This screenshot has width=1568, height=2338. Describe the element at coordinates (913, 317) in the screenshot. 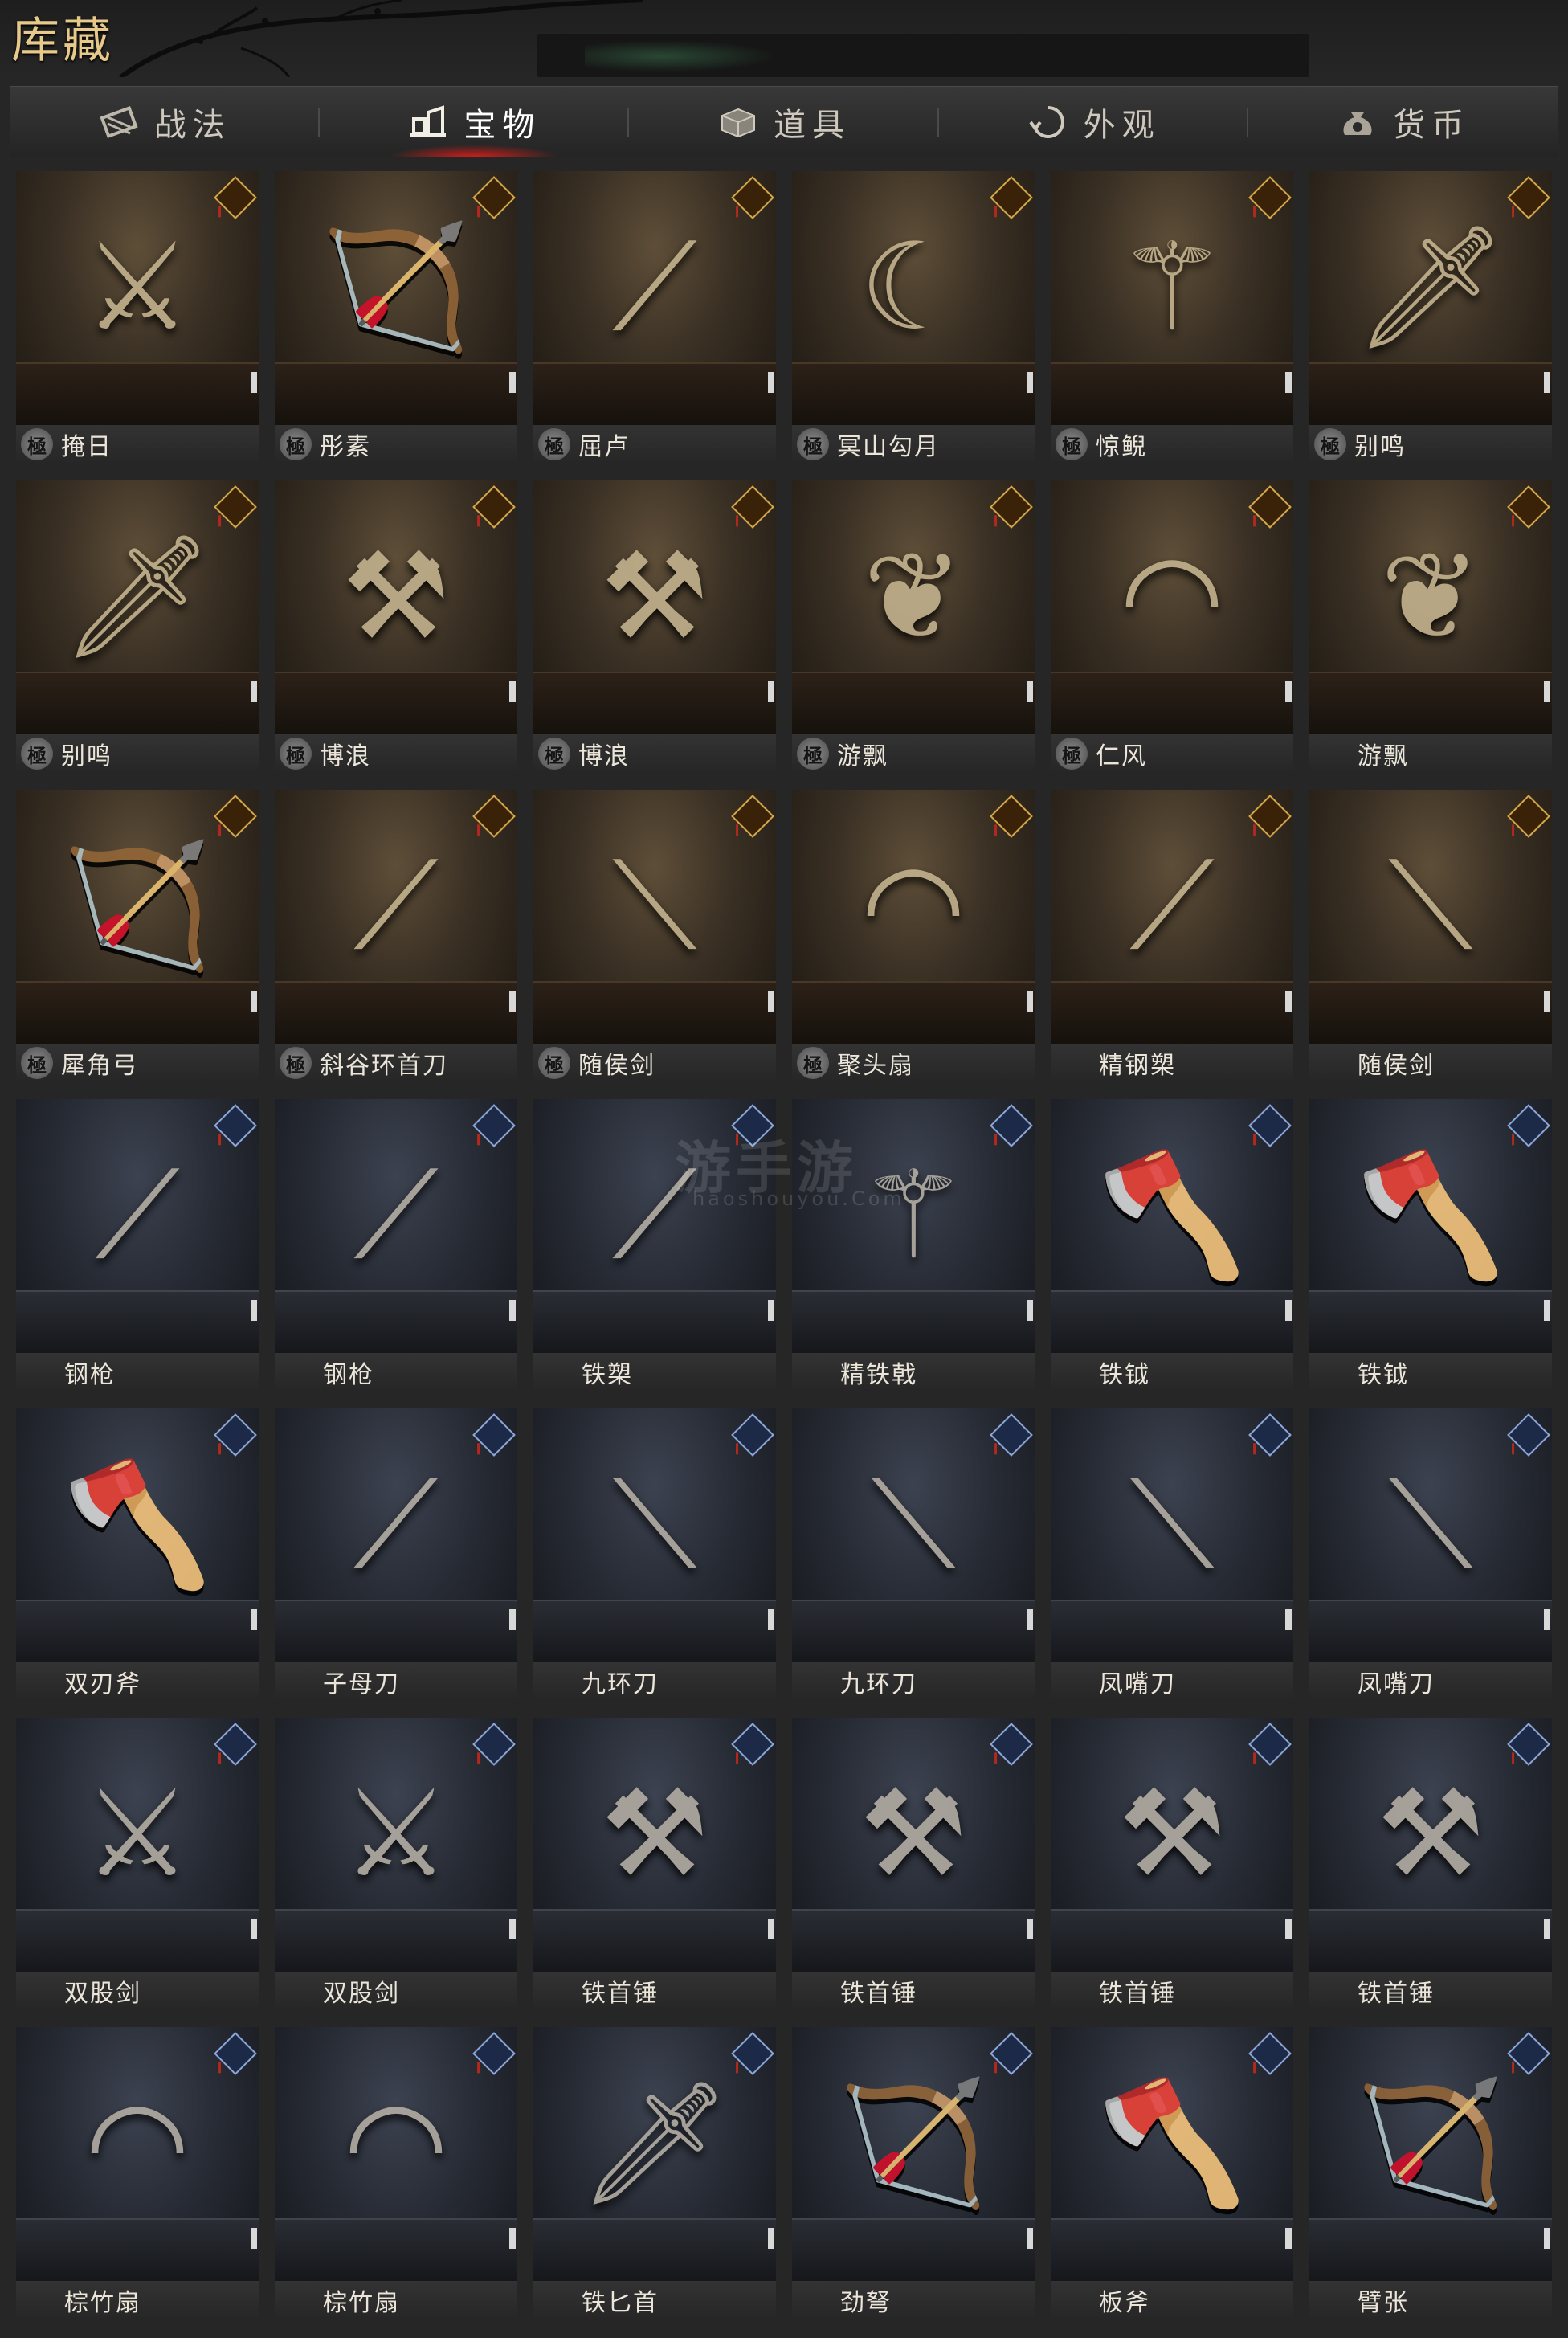

I see `treasure-card: ☾ 極冥山勾月` at that location.